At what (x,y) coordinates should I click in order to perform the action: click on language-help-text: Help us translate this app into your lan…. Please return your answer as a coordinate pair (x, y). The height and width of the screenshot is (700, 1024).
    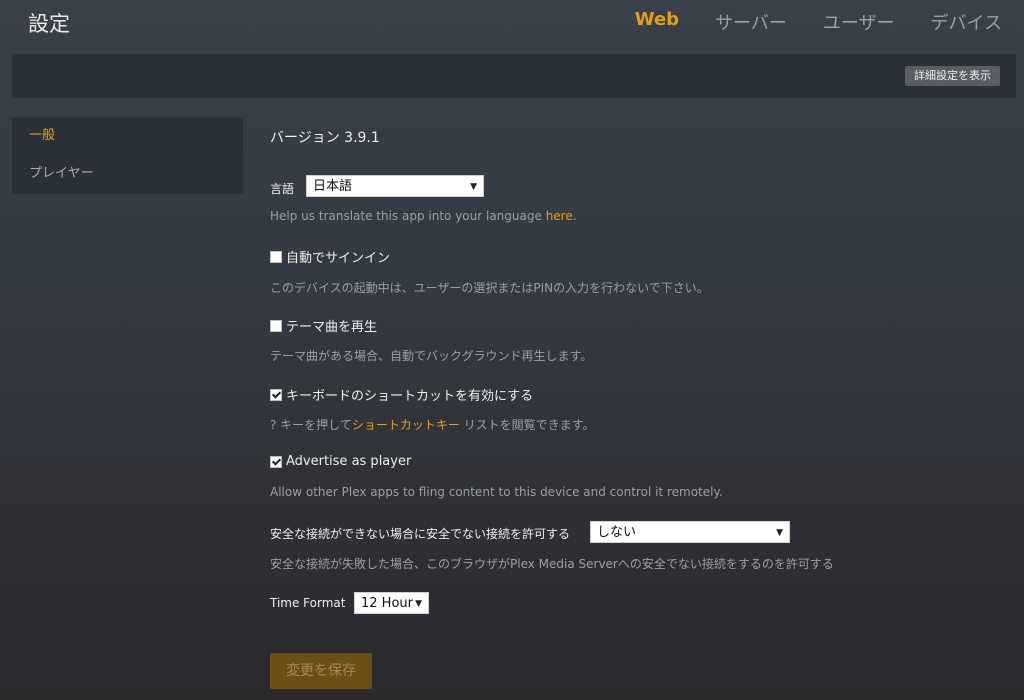
    Looking at the image, I should click on (408, 216).